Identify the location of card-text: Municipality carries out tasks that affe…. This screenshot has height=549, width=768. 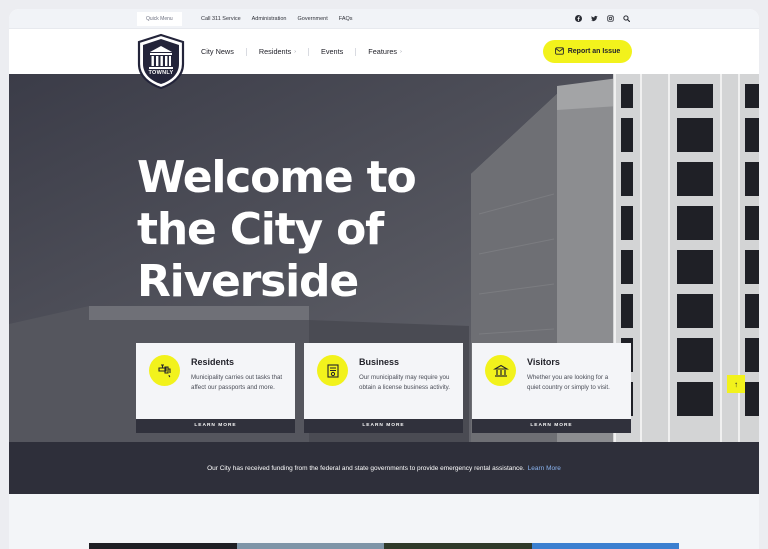
(237, 382).